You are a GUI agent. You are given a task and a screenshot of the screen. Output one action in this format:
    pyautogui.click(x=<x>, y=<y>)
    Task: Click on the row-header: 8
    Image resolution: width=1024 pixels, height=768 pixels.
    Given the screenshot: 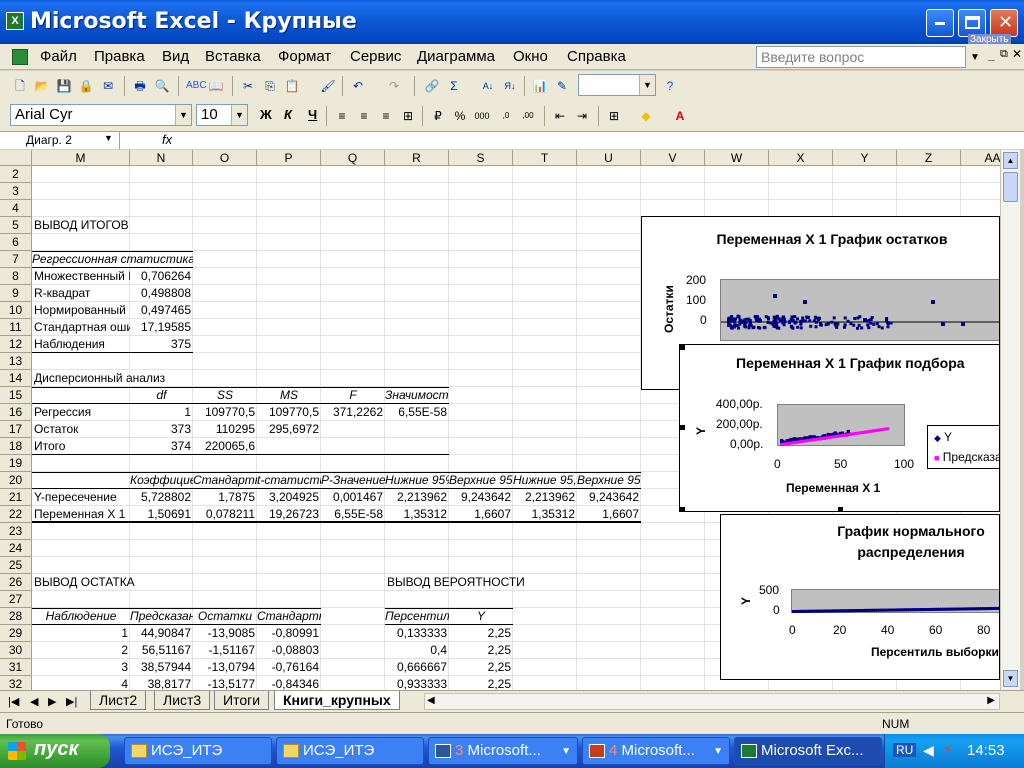 What is the action you would take?
    pyautogui.click(x=16, y=276)
    